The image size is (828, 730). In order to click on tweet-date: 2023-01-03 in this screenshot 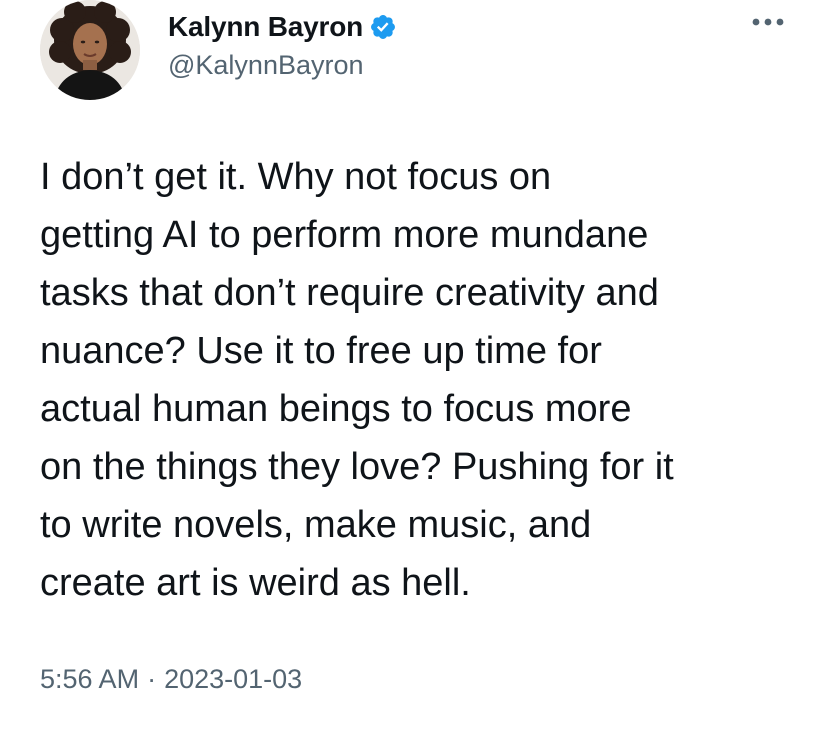, I will do `click(233, 679)`.